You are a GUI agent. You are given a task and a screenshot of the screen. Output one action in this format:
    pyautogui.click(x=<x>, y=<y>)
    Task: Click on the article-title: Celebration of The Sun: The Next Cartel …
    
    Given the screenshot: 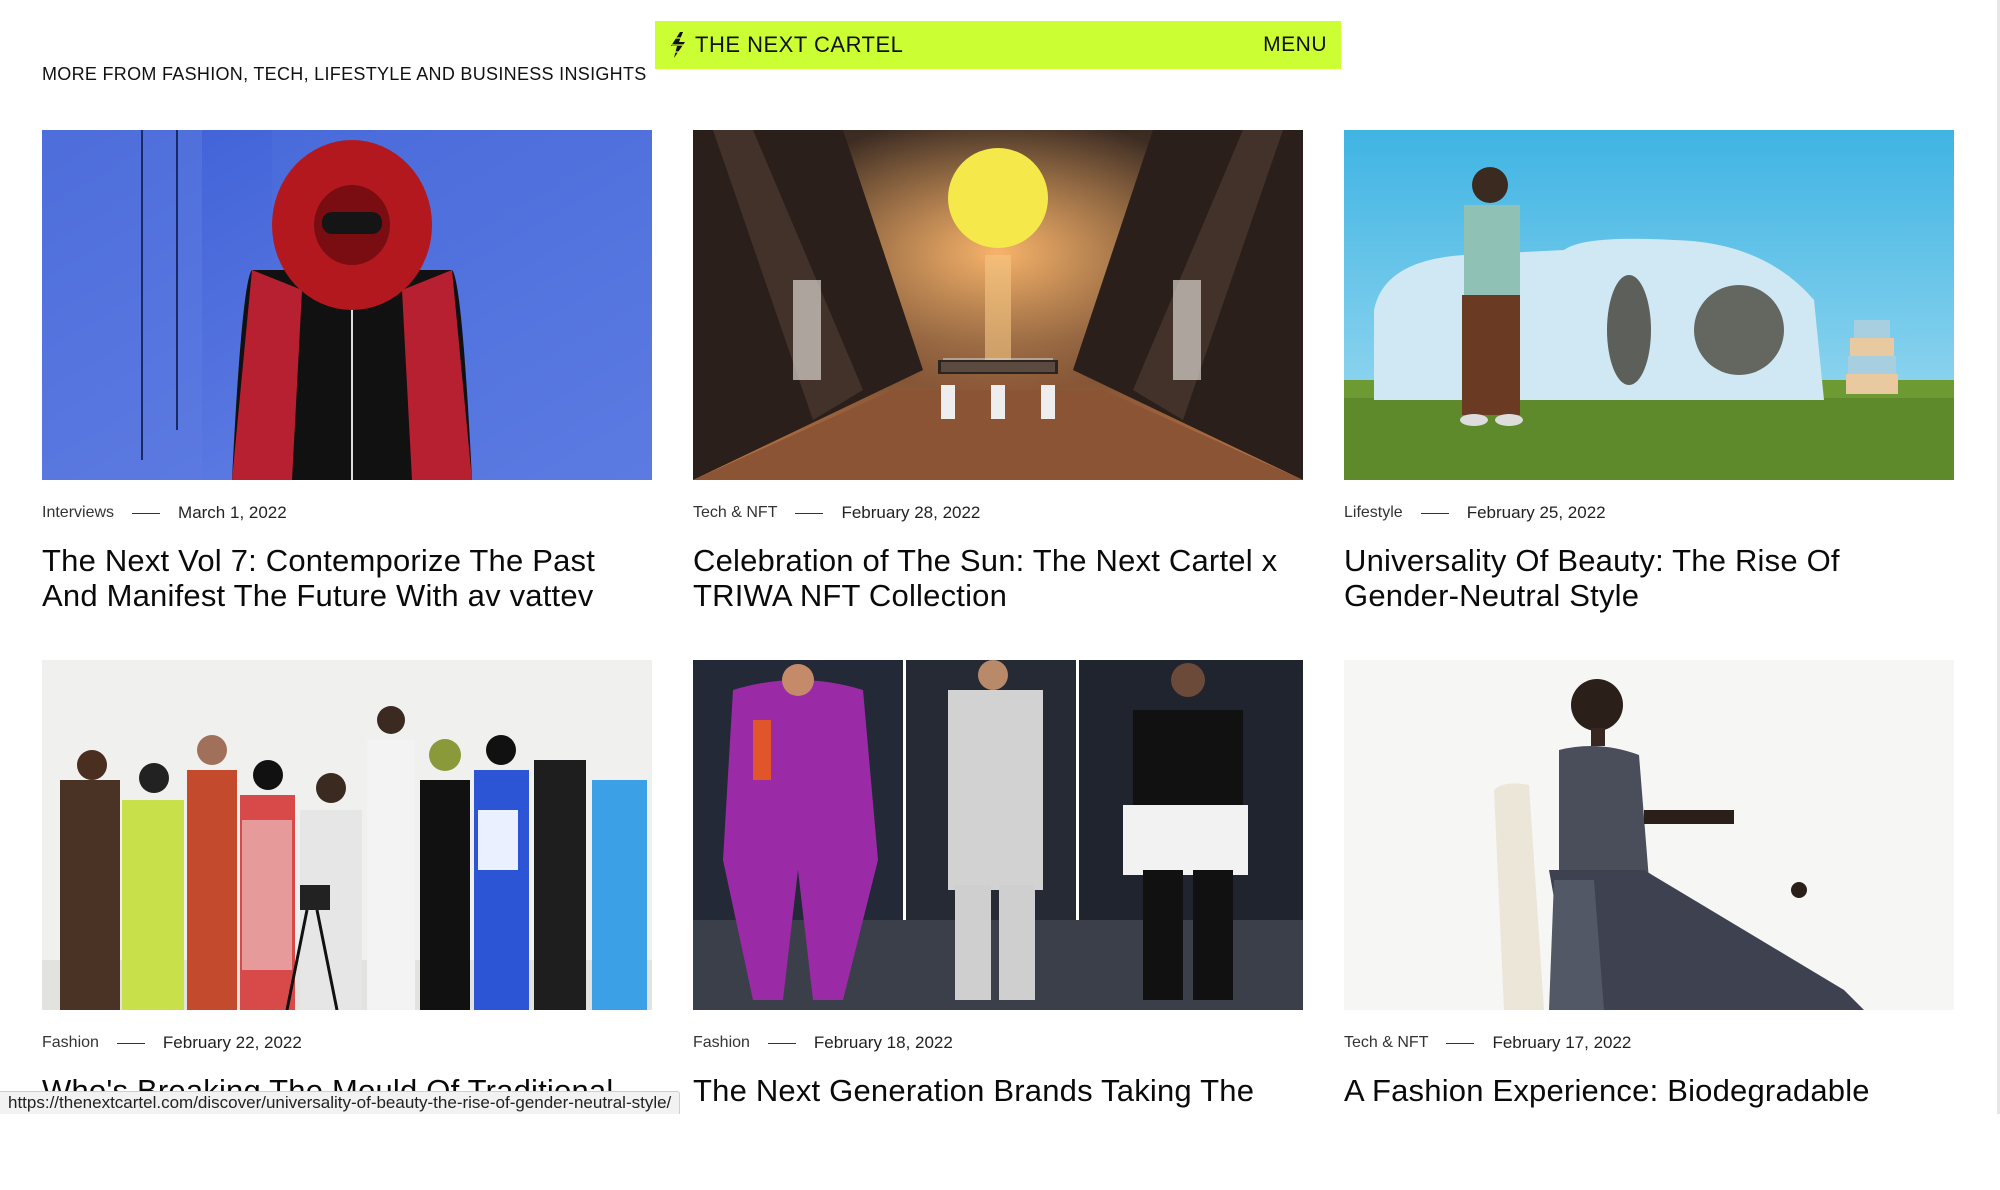 What is the action you would take?
    pyautogui.click(x=998, y=578)
    